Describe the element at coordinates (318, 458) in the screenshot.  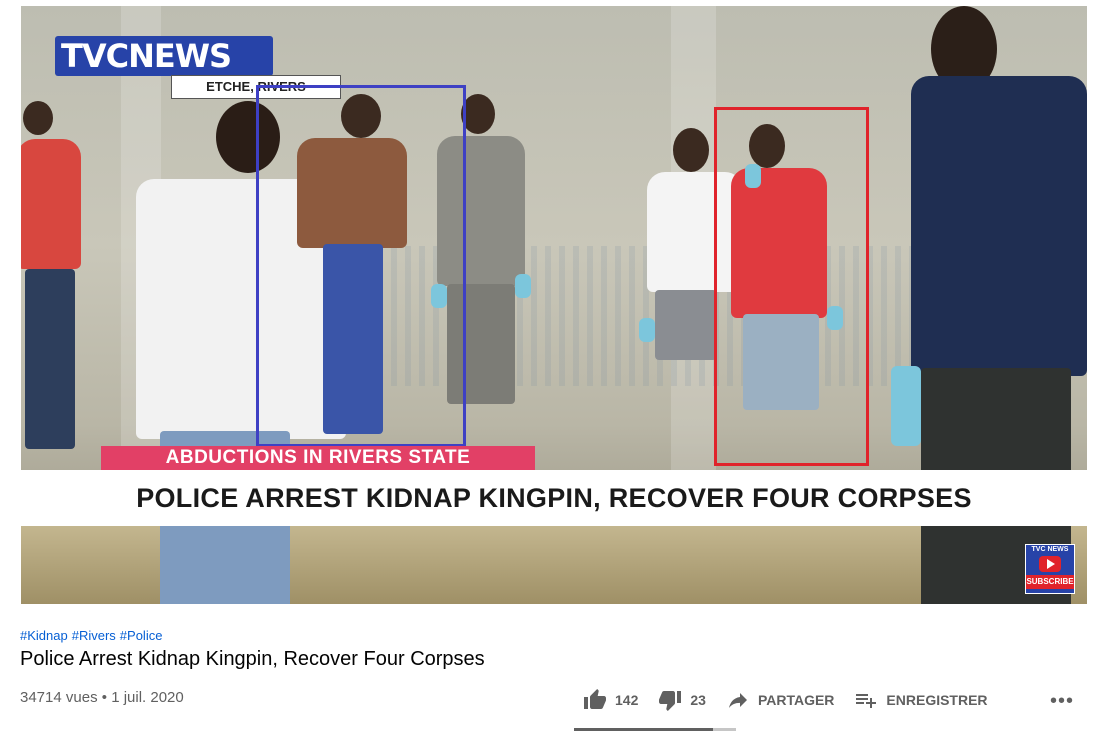
I see `tag-banner: ABDUCTIONS IN RIVERS STATE` at that location.